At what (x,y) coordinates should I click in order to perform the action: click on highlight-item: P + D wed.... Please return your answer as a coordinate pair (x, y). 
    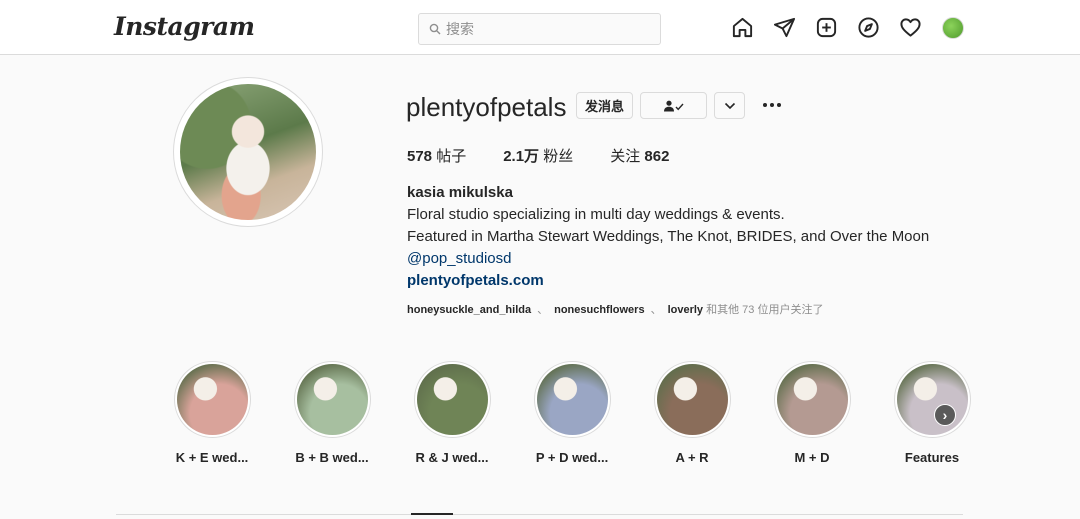
    Looking at the image, I should click on (572, 413).